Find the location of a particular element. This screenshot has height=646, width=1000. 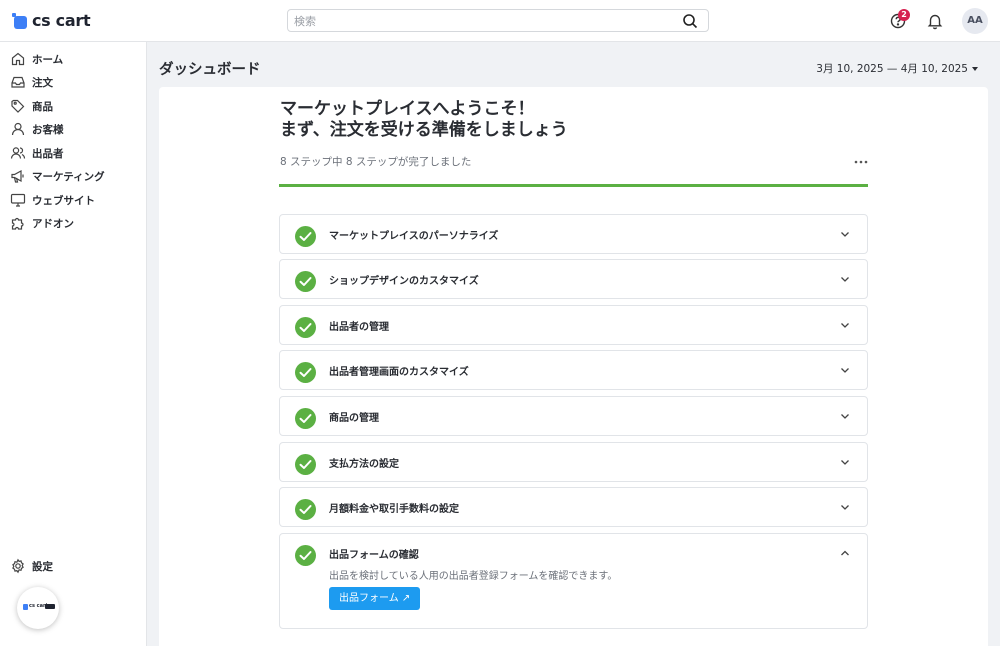

inbox-icon is located at coordinates (18, 82).